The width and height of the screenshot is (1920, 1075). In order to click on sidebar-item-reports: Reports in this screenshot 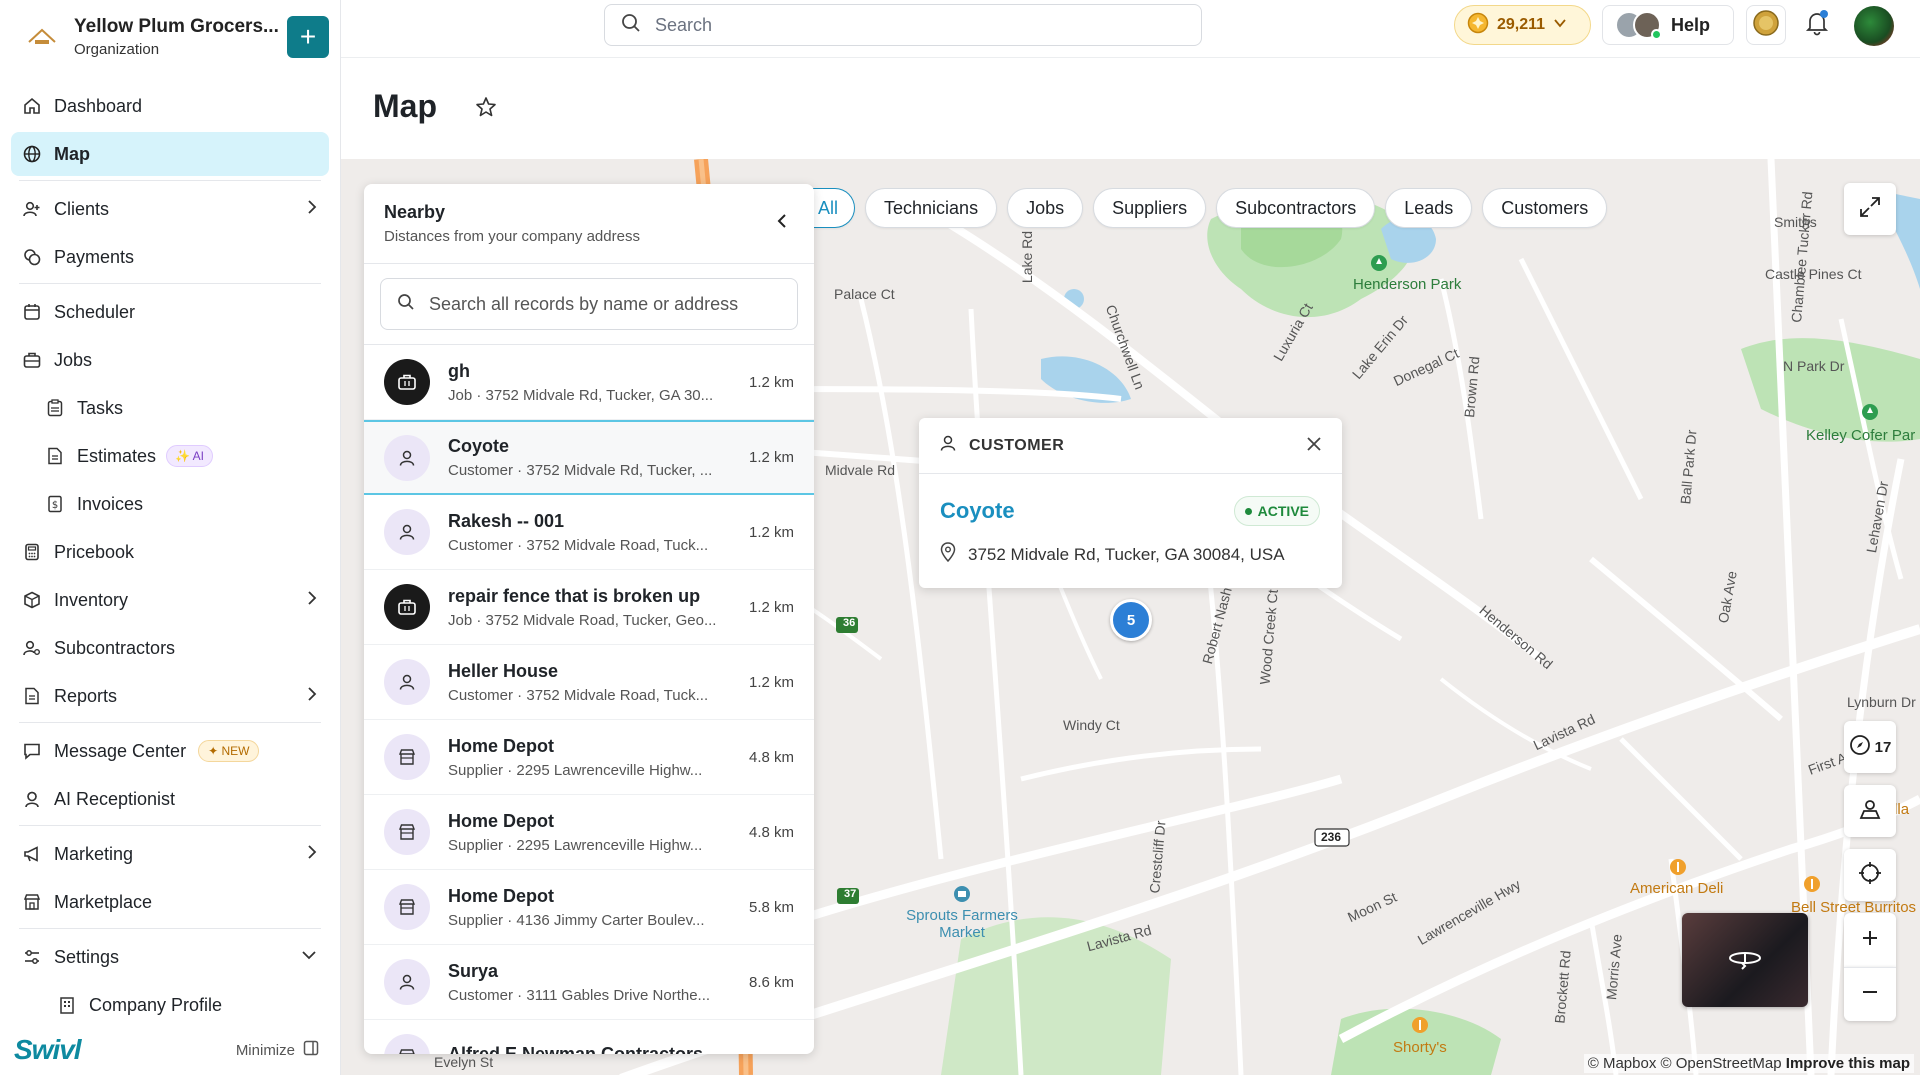, I will do `click(170, 696)`.